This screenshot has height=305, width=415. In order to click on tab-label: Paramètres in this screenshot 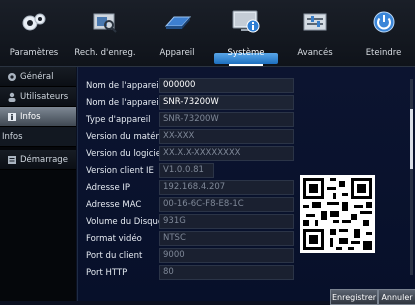, I will do `click(34, 53)`.